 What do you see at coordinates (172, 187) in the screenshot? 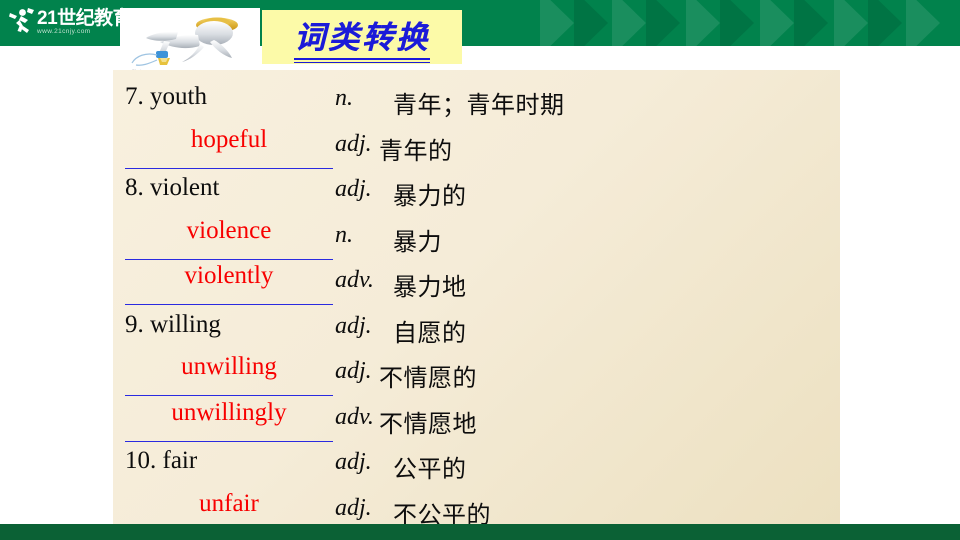
I see `headword: 8. violent` at bounding box center [172, 187].